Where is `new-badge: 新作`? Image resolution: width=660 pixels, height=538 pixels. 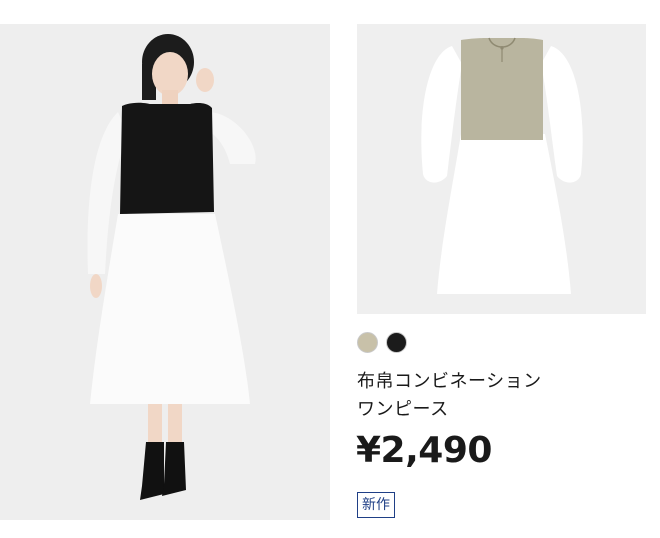 new-badge: 新作 is located at coordinates (376, 505).